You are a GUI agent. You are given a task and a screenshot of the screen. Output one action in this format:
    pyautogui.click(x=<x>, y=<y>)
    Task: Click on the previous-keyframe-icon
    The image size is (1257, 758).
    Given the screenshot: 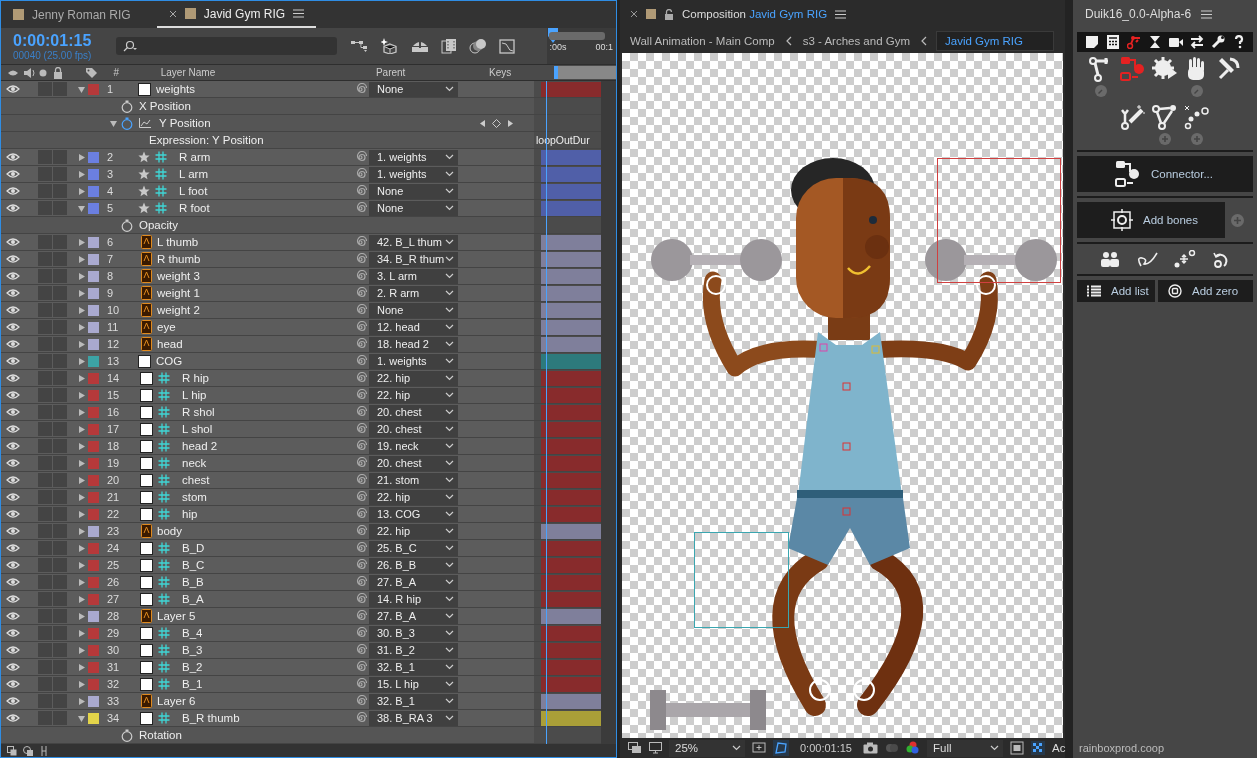 What is the action you would take?
    pyautogui.click(x=482, y=123)
    